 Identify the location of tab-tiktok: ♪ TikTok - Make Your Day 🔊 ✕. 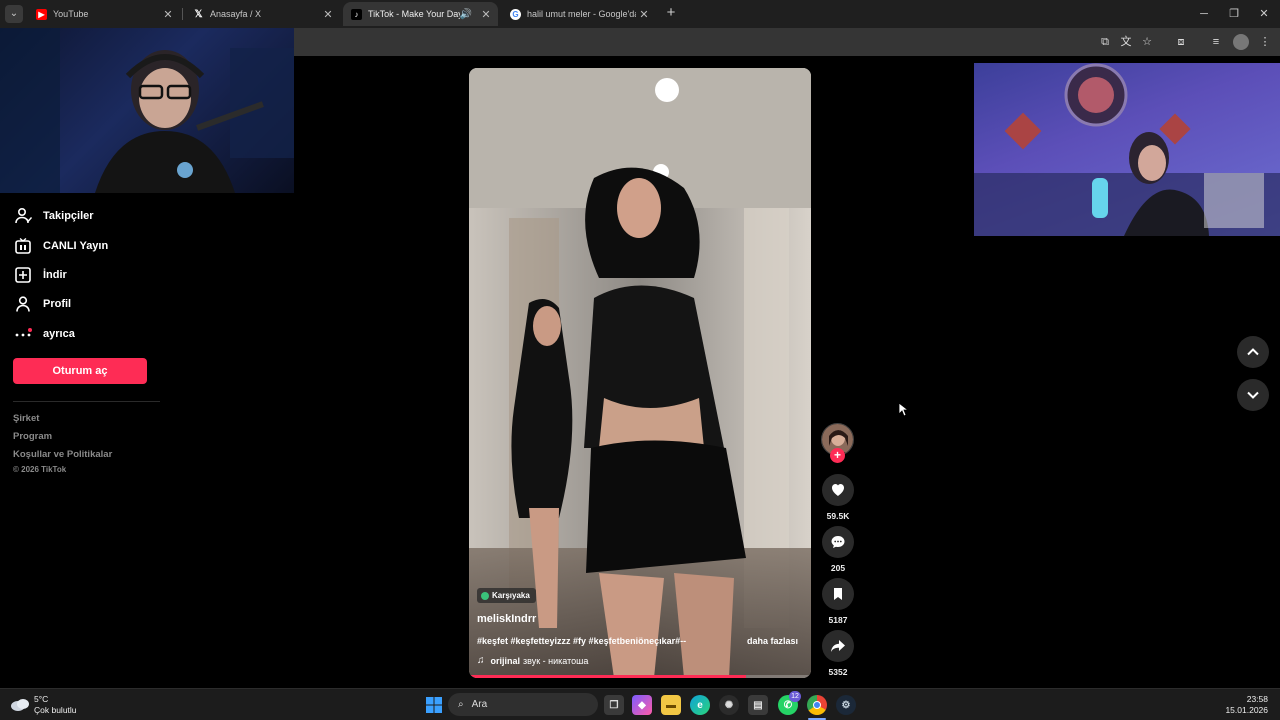
(420, 14).